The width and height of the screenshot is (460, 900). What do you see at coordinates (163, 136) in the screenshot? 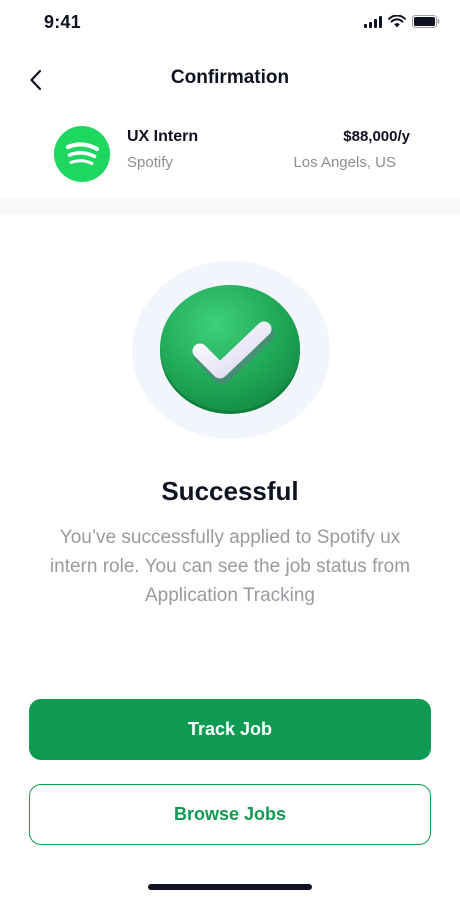
I see `job-title: UX Intern` at bounding box center [163, 136].